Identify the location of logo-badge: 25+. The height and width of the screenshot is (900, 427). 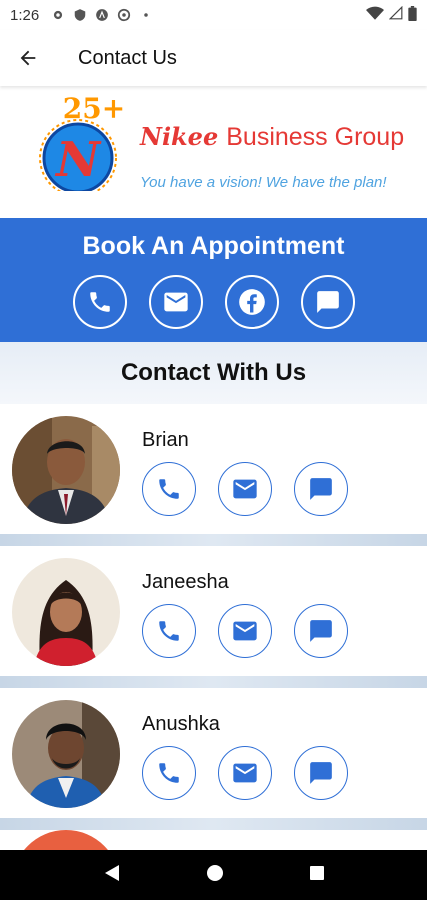
(94, 110).